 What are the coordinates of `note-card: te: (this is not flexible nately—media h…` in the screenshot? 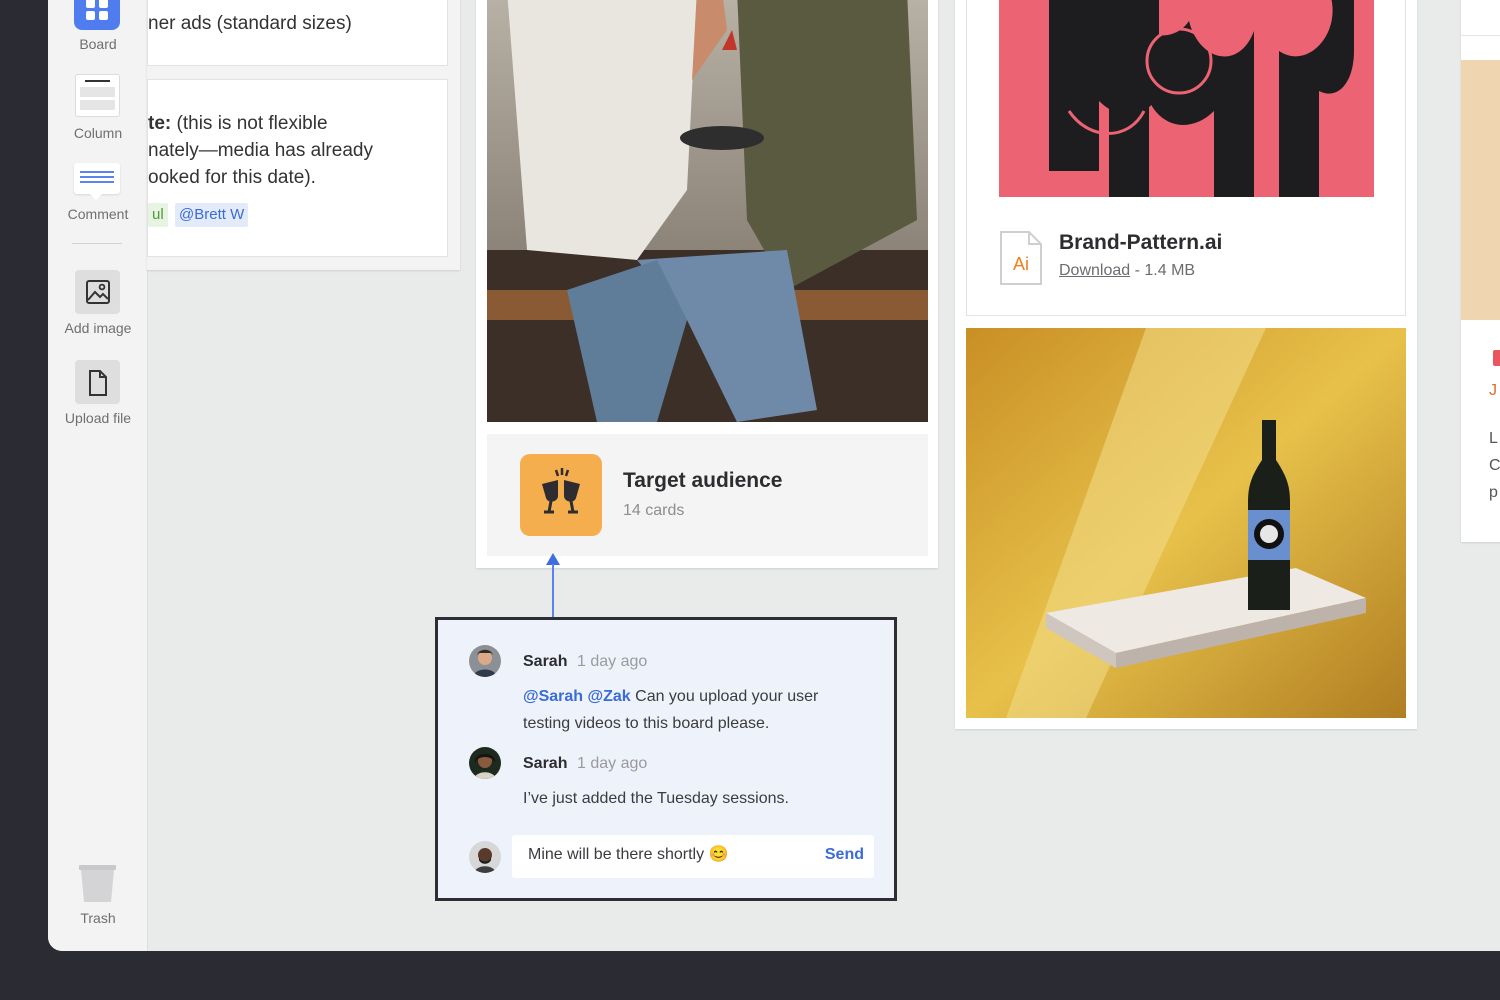 It's located at (297, 168).